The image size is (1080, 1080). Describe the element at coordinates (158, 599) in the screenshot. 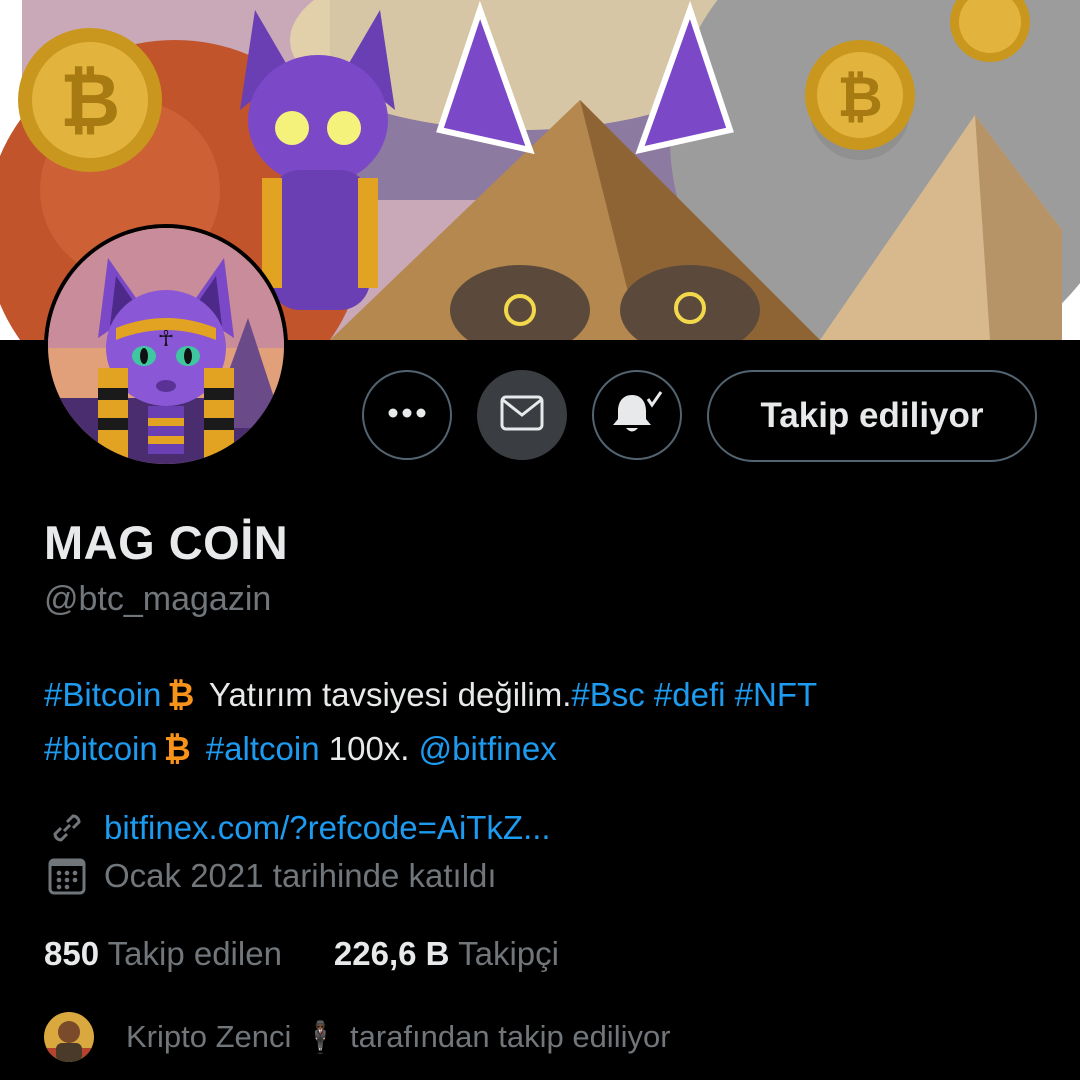

I see `profile-handle: @btc_magazin` at that location.